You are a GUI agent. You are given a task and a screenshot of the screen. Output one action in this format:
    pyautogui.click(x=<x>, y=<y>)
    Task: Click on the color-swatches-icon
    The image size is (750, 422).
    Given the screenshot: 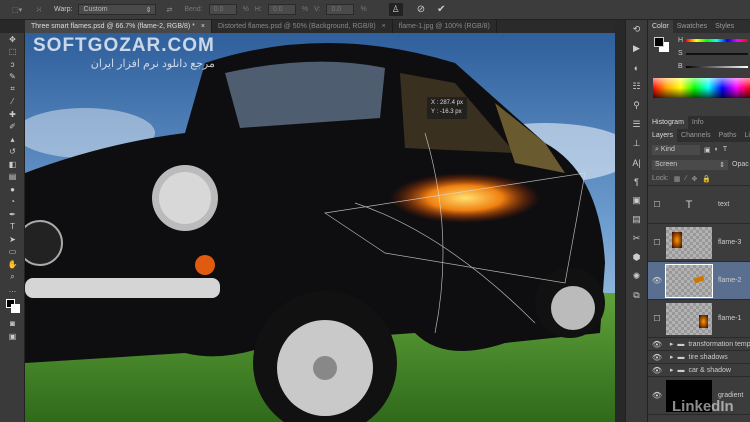 What is the action you would take?
    pyautogui.click(x=12, y=307)
    